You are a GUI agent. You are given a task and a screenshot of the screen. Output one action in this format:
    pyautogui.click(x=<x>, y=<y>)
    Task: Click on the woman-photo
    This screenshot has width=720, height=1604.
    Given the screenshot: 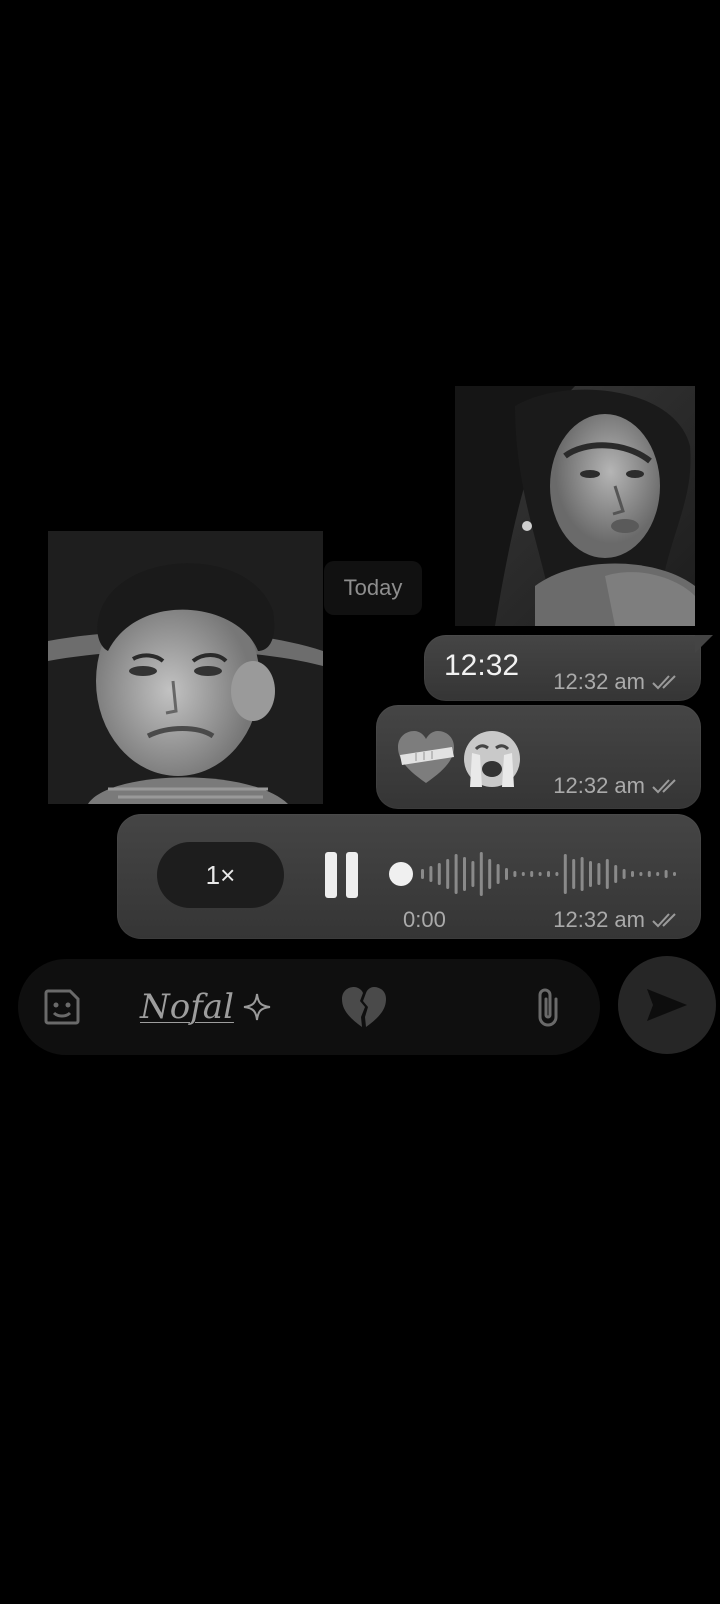 What is the action you would take?
    pyautogui.click(x=575, y=506)
    